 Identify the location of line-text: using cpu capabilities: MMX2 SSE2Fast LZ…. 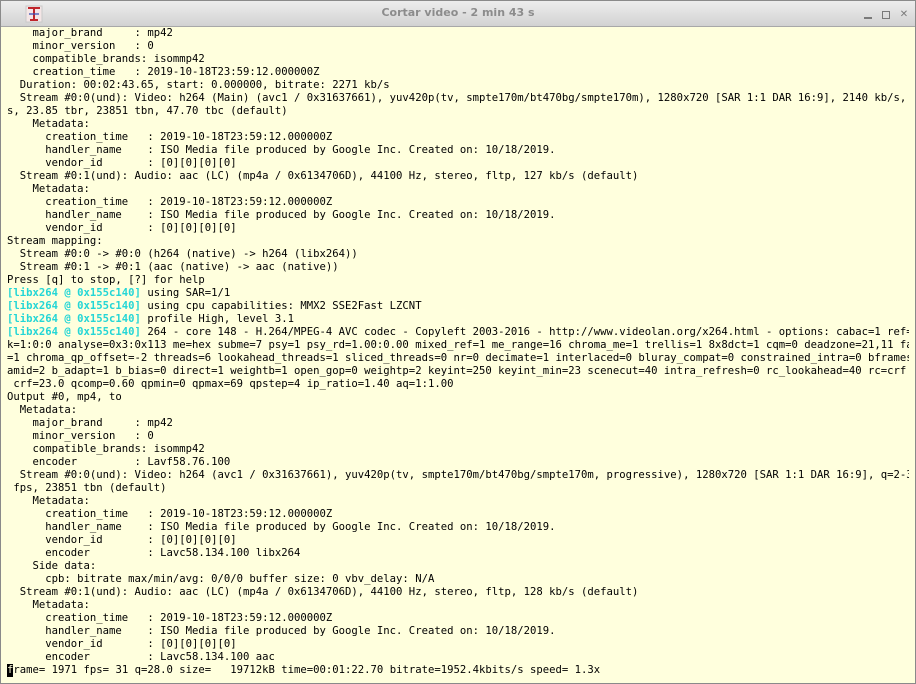
(281, 306).